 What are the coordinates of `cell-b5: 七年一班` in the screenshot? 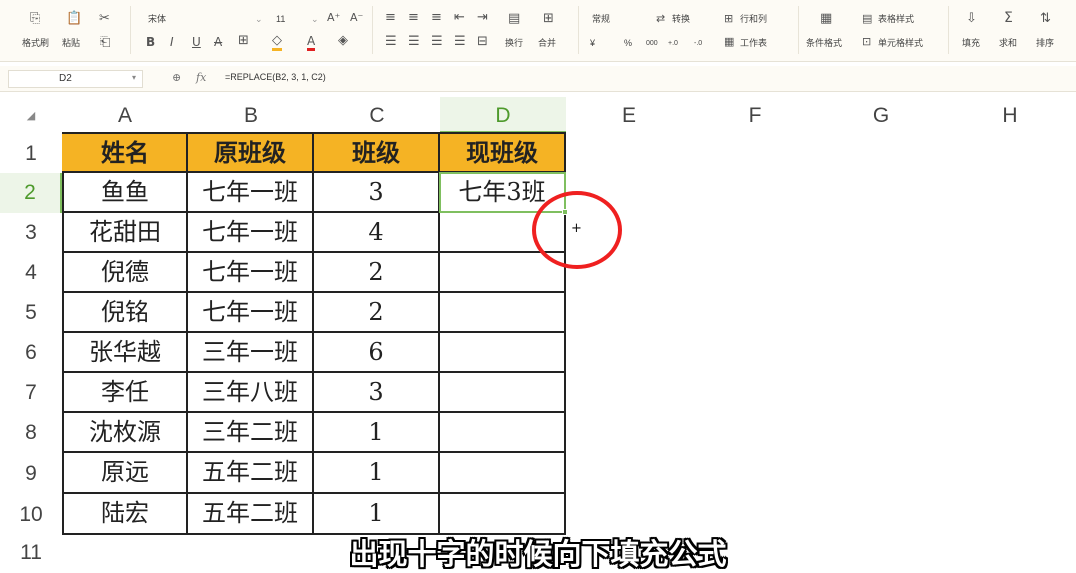 It's located at (251, 313).